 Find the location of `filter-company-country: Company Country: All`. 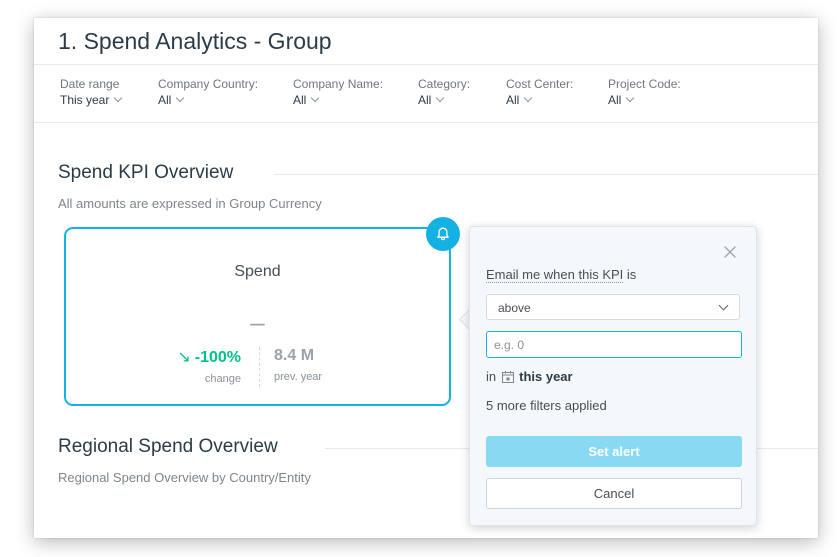

filter-company-country: Company Country: All is located at coordinates (208, 93).